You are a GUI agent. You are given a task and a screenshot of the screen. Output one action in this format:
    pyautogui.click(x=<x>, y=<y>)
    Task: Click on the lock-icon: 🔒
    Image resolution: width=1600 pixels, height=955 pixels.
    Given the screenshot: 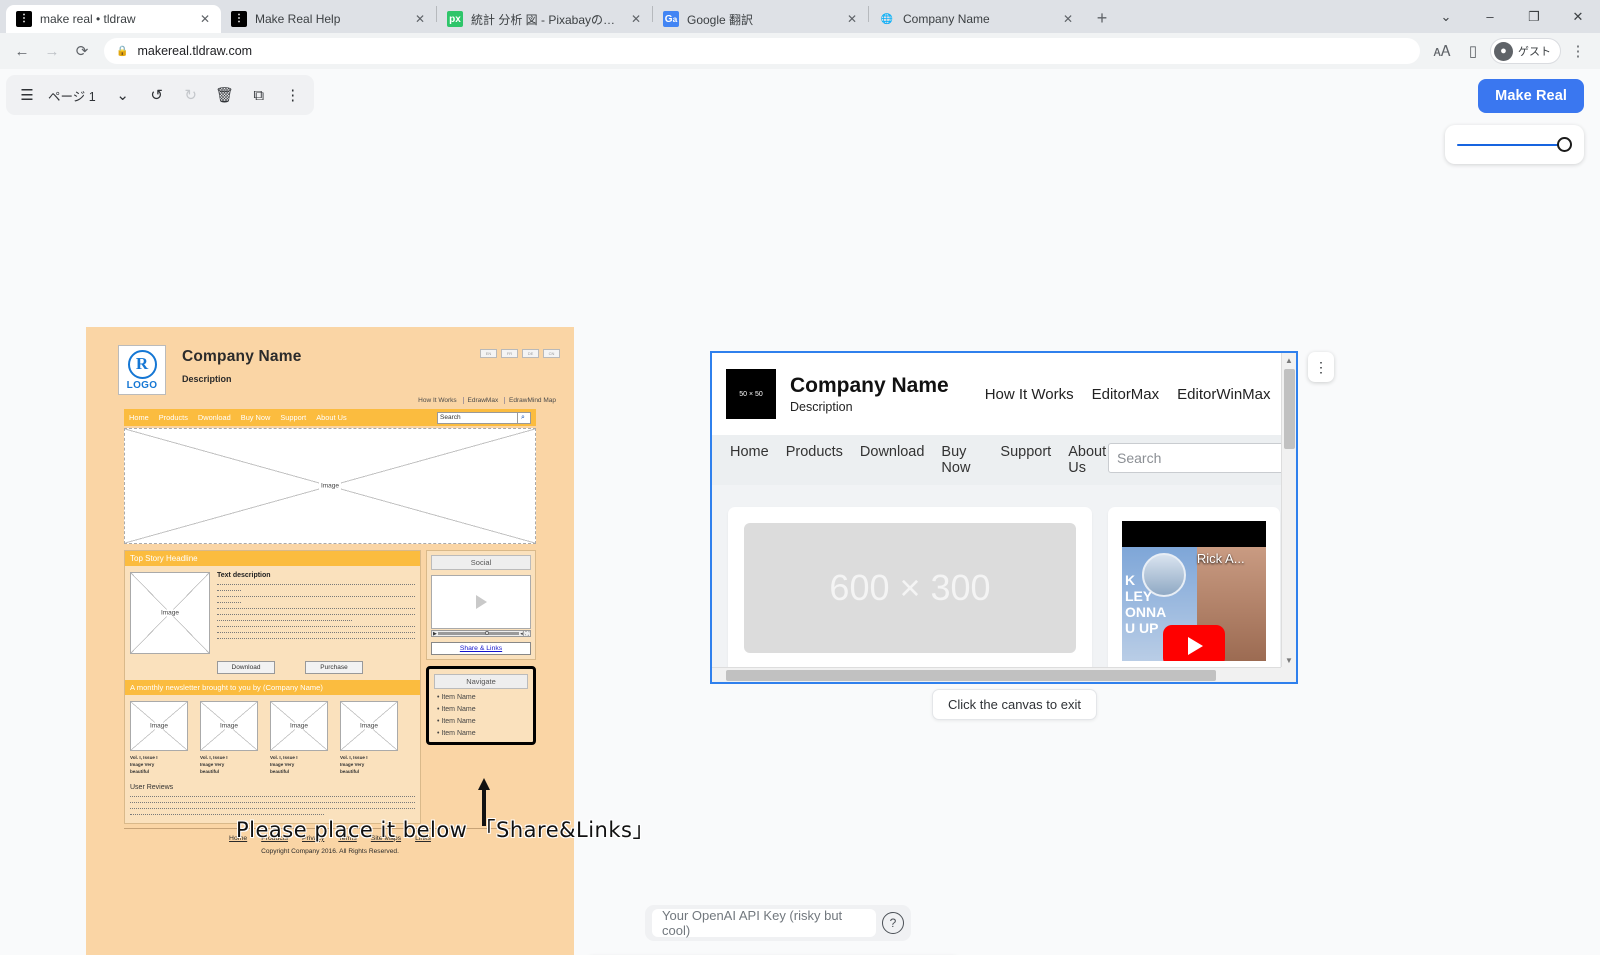 What is the action you would take?
    pyautogui.click(x=122, y=51)
    